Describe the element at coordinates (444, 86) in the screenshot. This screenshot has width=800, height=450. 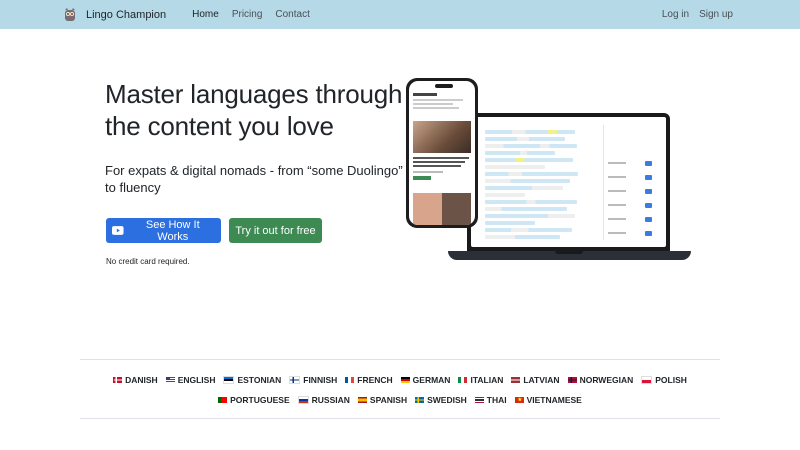
I see `phone-dynamic-island` at that location.